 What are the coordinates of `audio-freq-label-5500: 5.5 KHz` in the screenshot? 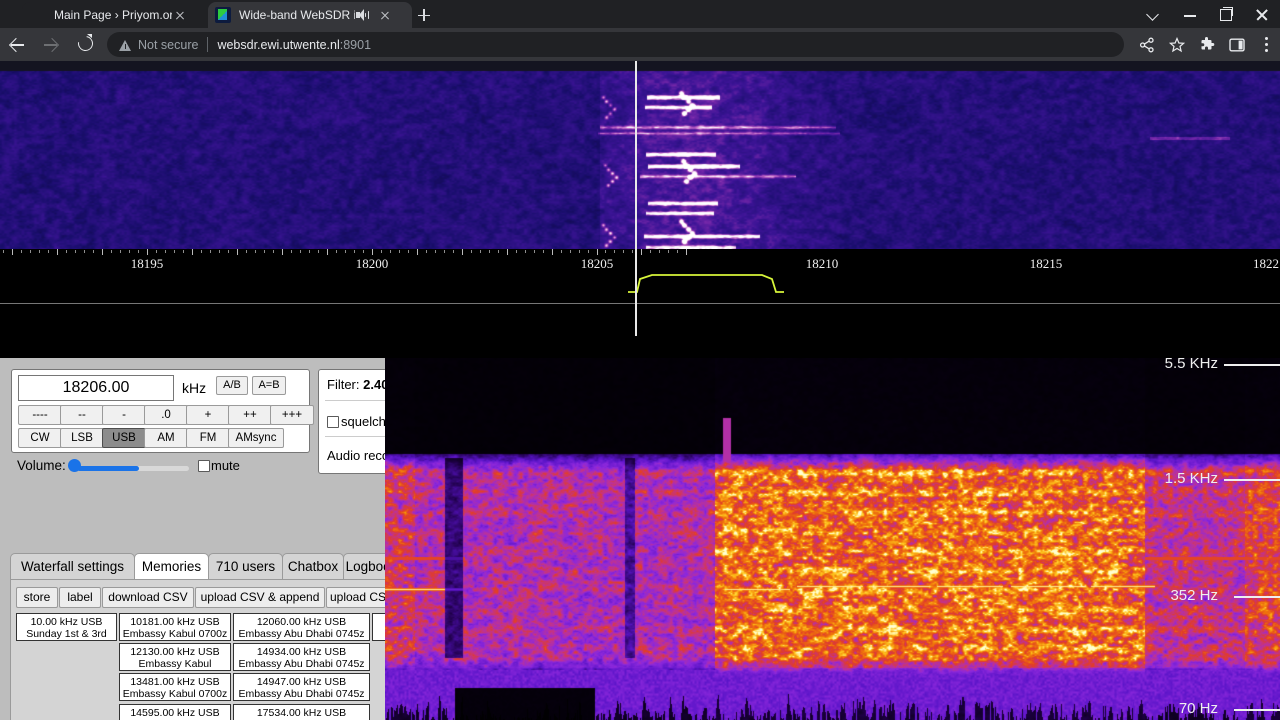 It's located at (1191, 363).